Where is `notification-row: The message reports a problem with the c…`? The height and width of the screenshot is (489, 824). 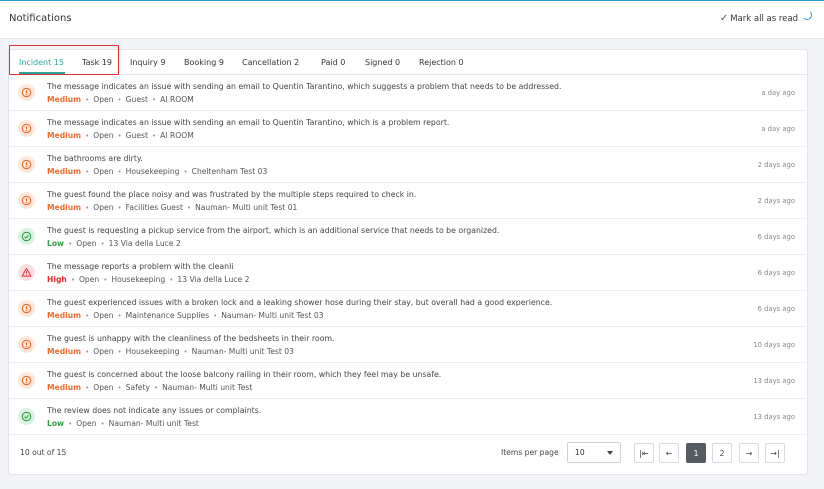 notification-row: The message reports a problem with the c… is located at coordinates (409, 273).